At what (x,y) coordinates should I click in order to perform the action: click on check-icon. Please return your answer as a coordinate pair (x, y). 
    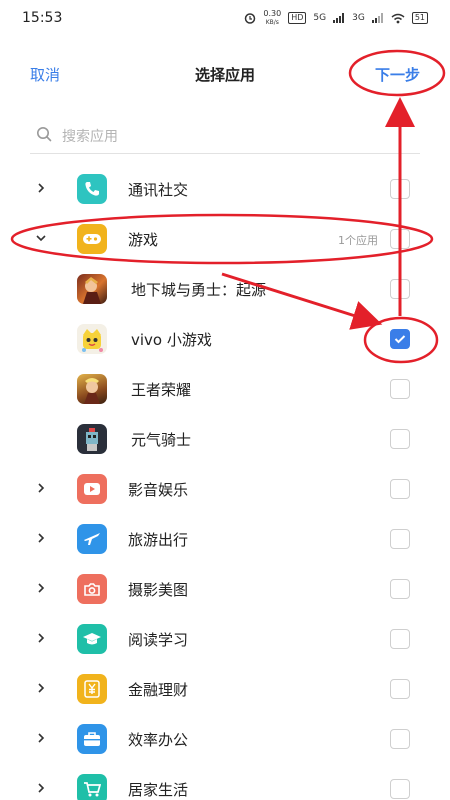
    Looking at the image, I should click on (400, 339).